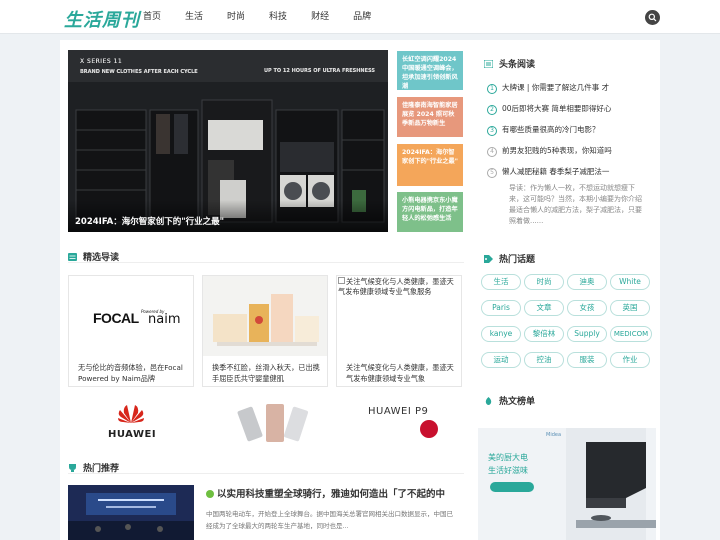  I want to click on huawei-logo-icon, so click(131, 414).